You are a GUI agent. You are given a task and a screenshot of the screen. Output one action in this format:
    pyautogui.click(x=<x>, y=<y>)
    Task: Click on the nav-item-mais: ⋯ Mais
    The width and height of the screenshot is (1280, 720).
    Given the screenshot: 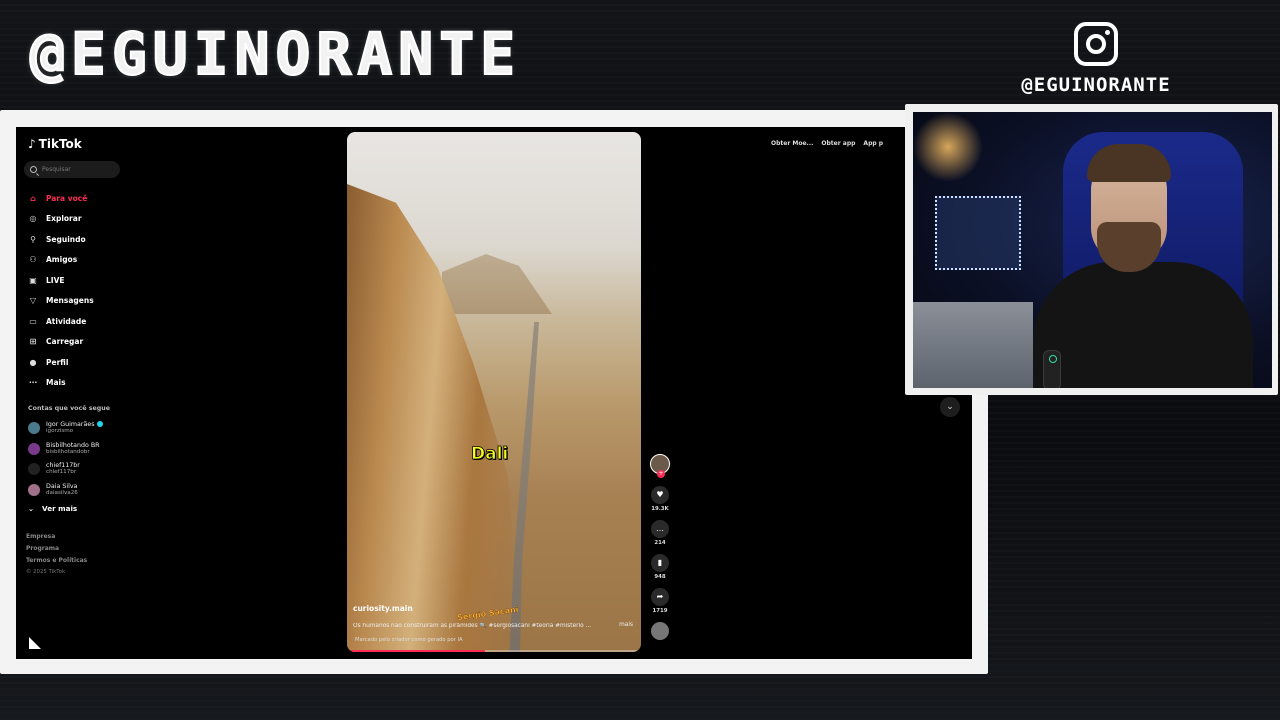 What is the action you would take?
    pyautogui.click(x=79, y=383)
    